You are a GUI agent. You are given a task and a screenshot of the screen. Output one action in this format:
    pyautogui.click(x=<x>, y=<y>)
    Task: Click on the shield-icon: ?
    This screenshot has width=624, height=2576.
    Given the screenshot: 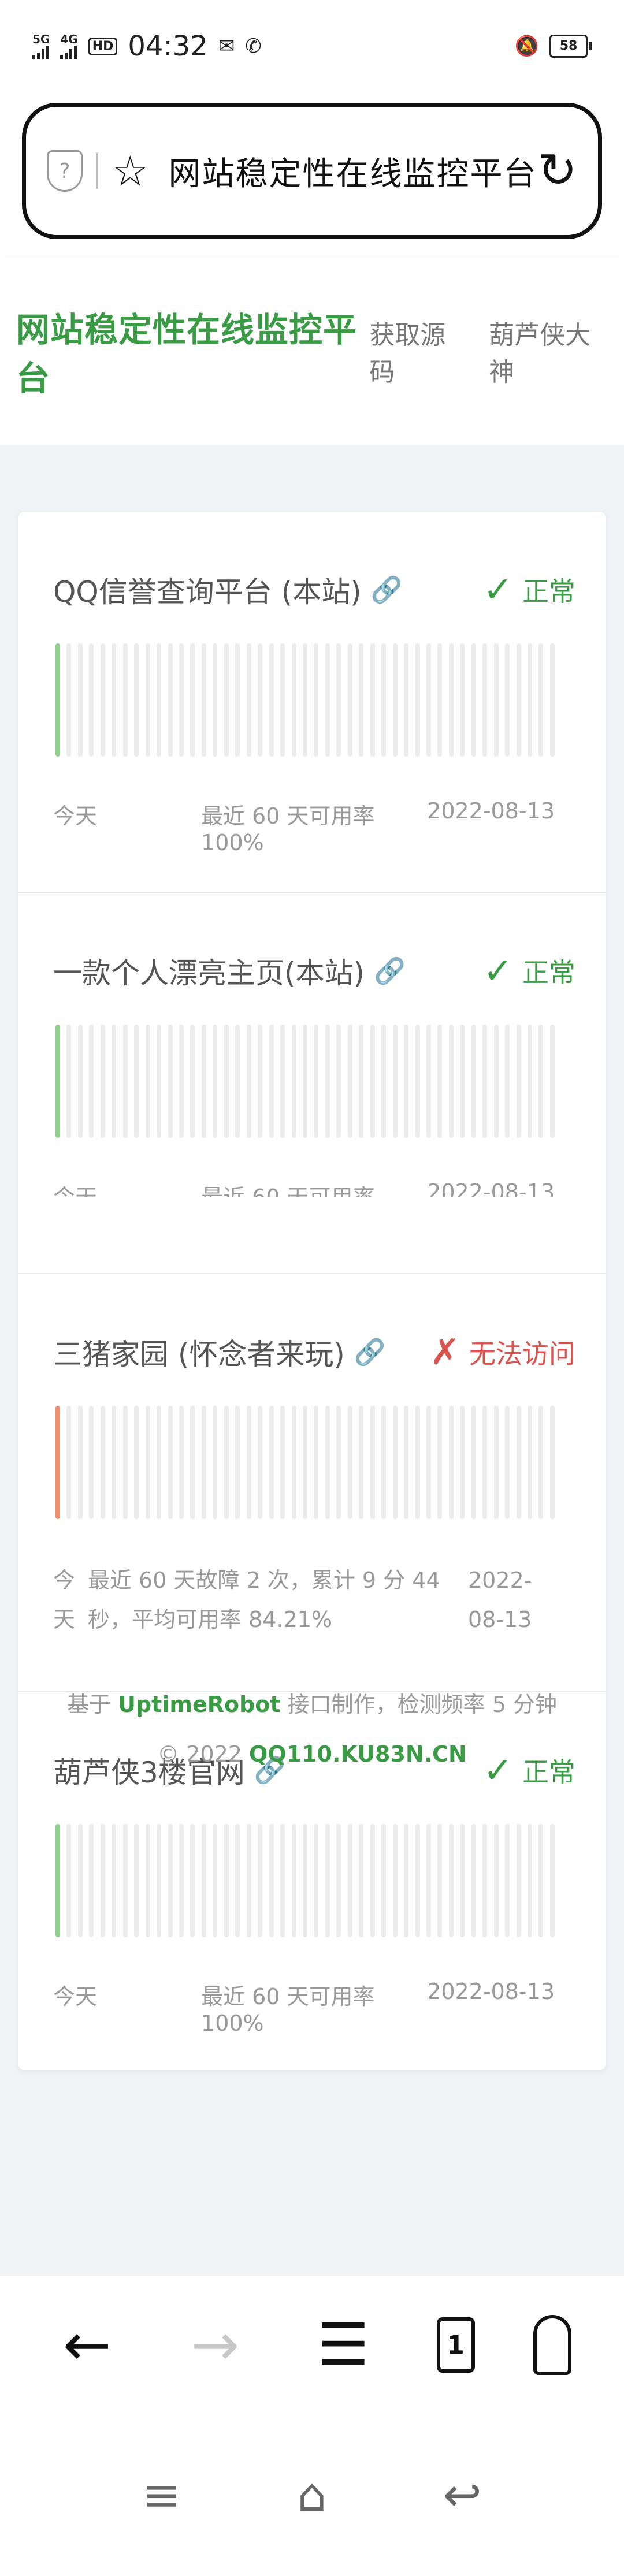 What is the action you would take?
    pyautogui.click(x=65, y=171)
    